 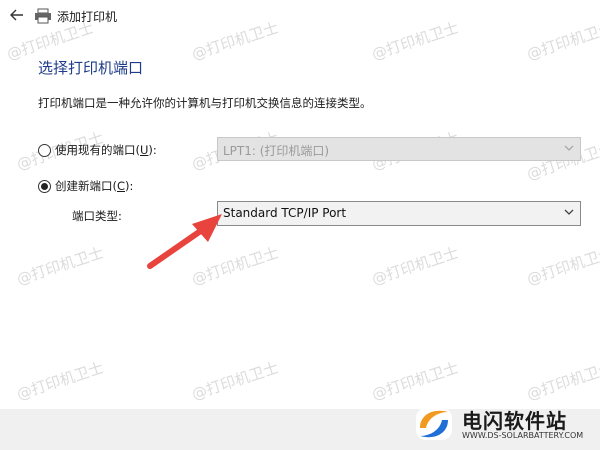 What do you see at coordinates (399, 149) in the screenshot?
I see `existing-port-dropdown: LPT1: (打印机端口)` at bounding box center [399, 149].